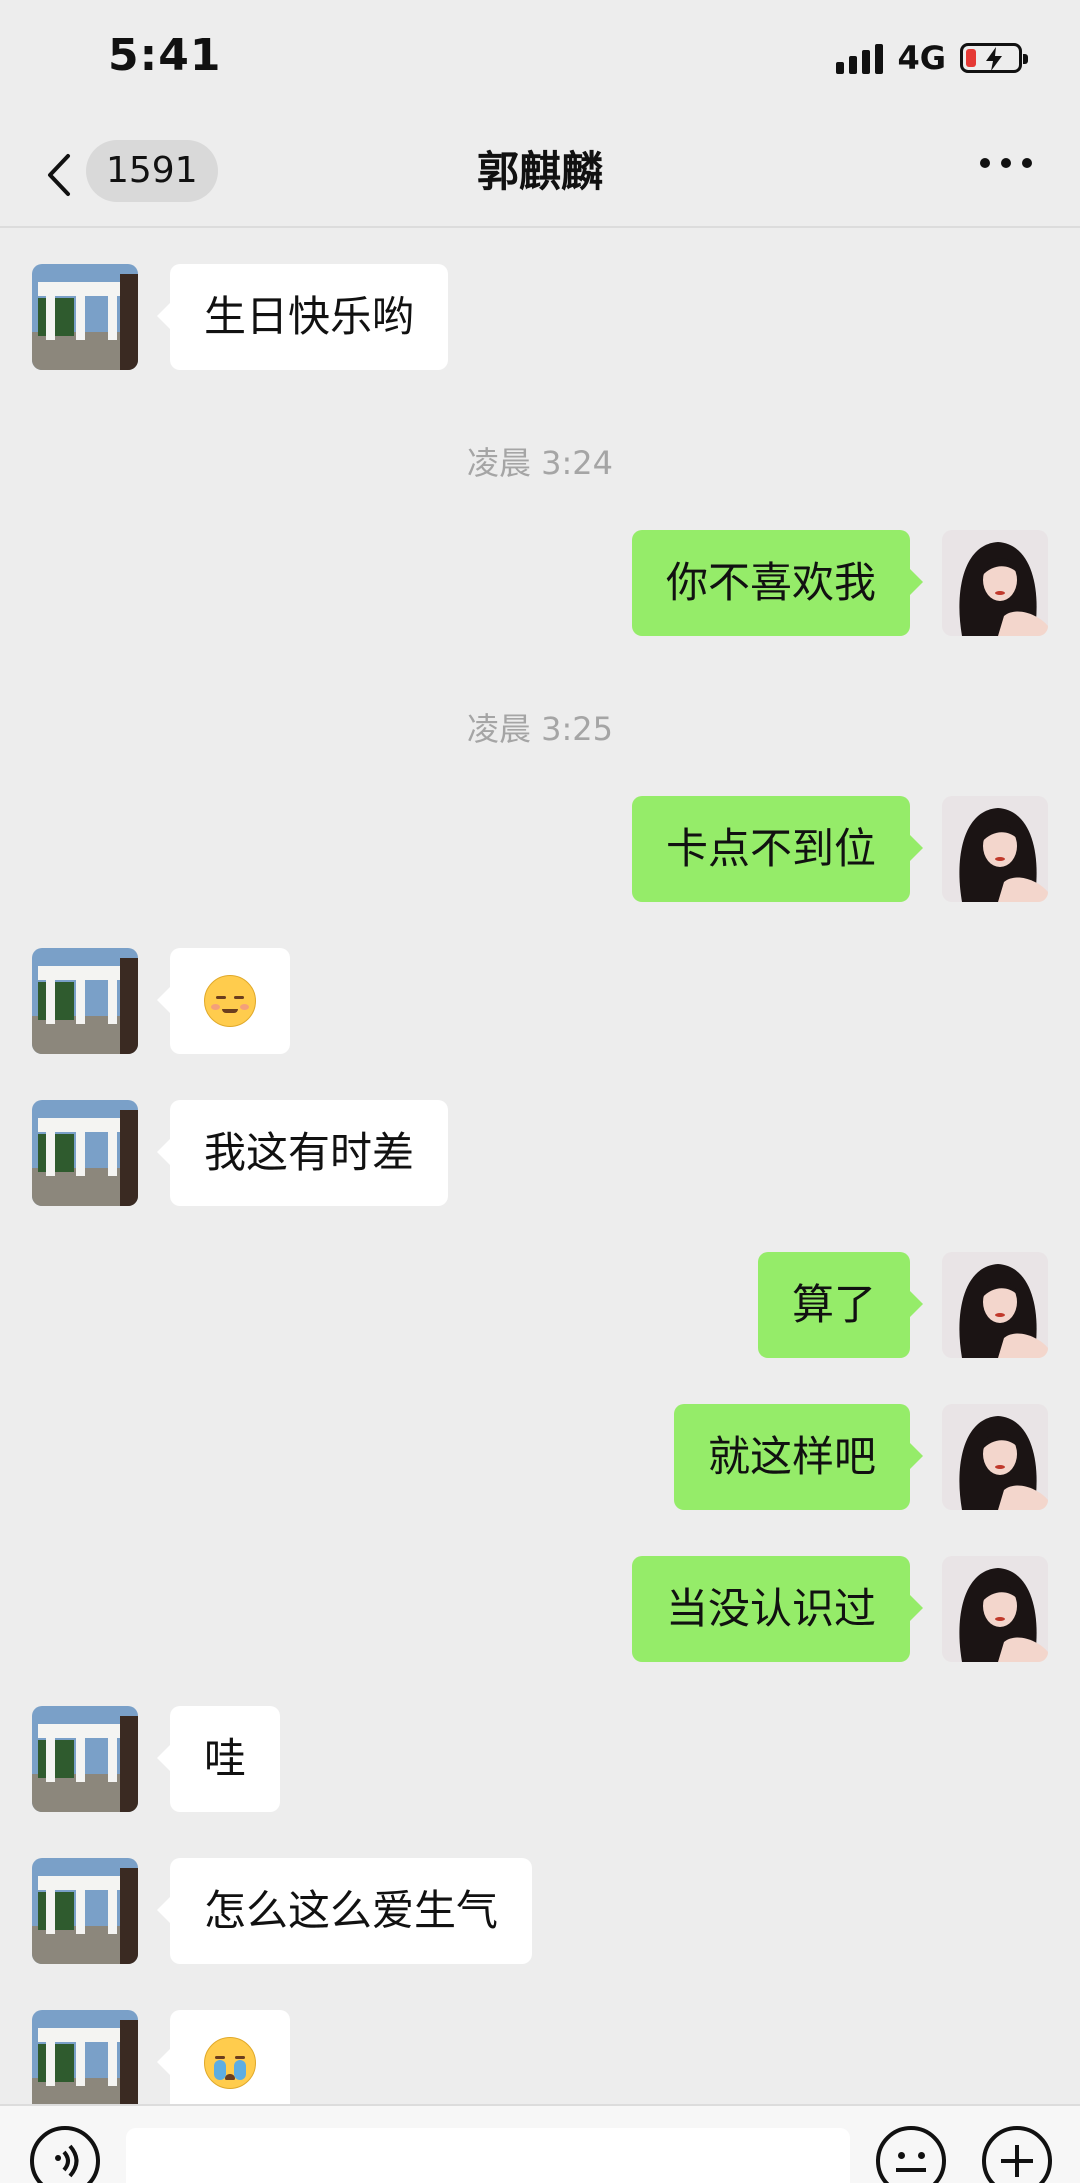  I want to click on message-outgoing: 当没认识过, so click(540, 1611).